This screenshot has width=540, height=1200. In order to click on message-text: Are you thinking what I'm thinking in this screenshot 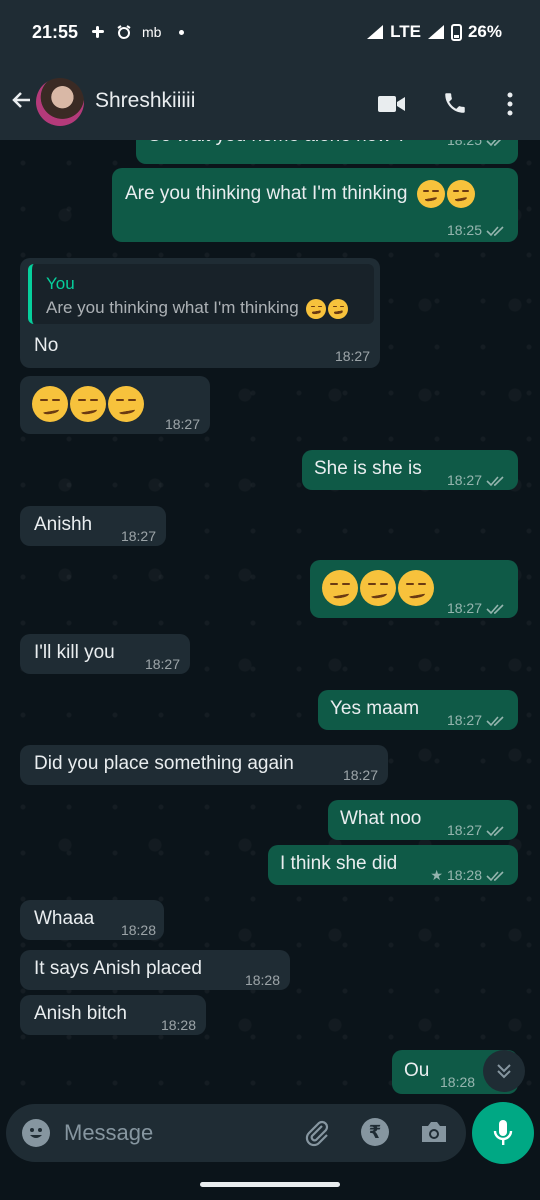, I will do `click(301, 194)`.